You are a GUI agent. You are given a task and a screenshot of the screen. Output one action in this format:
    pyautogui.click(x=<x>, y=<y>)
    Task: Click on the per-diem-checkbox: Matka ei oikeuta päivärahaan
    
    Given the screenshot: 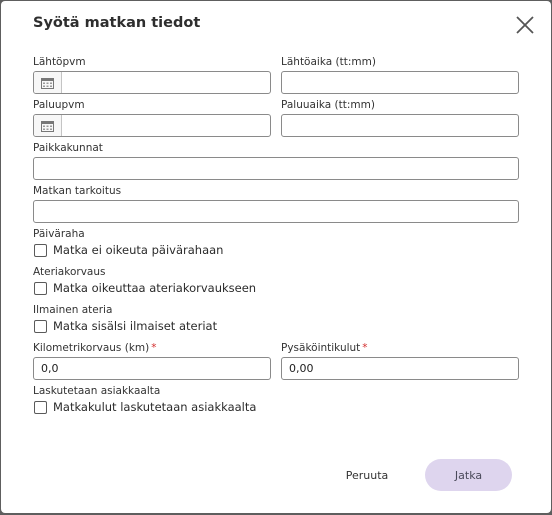 What is the action you would take?
    pyautogui.click(x=128, y=250)
    